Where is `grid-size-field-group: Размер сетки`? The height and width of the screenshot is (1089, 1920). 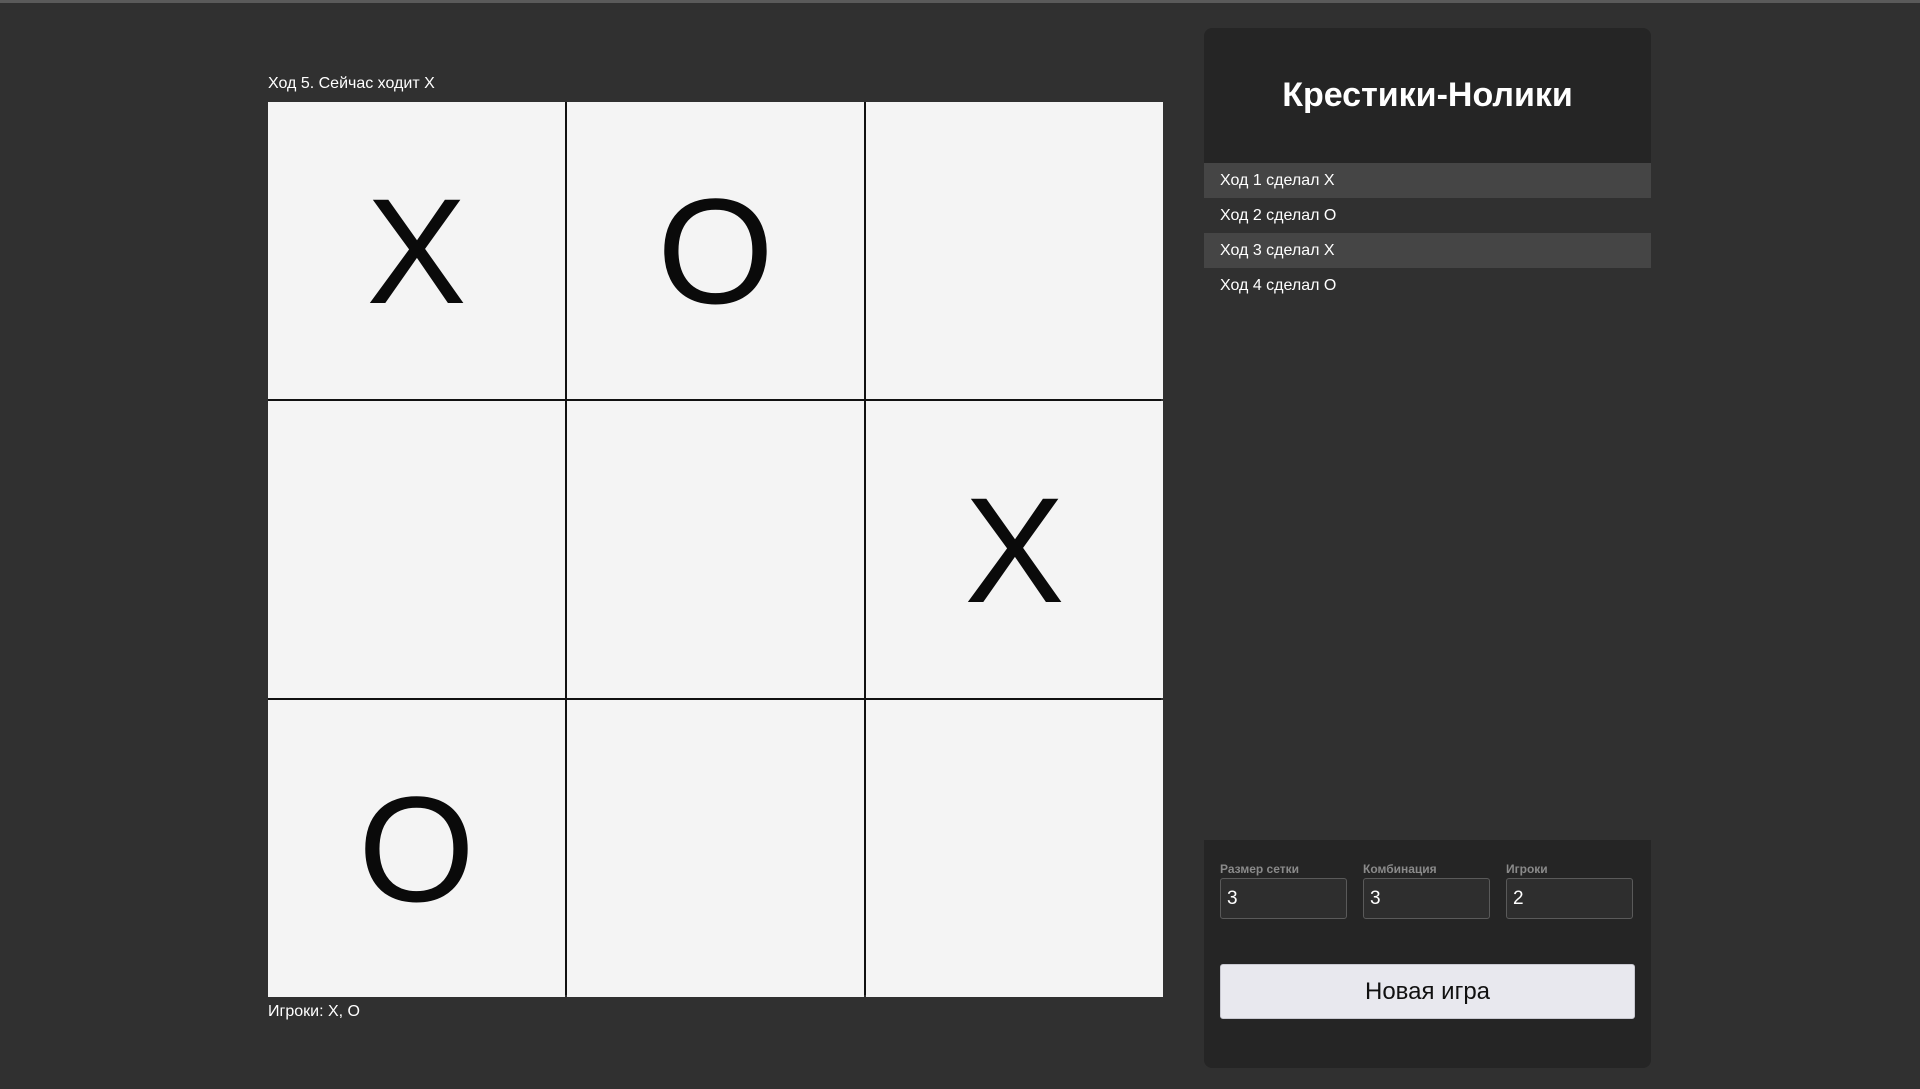 grid-size-field-group: Размер сетки is located at coordinates (1283, 890).